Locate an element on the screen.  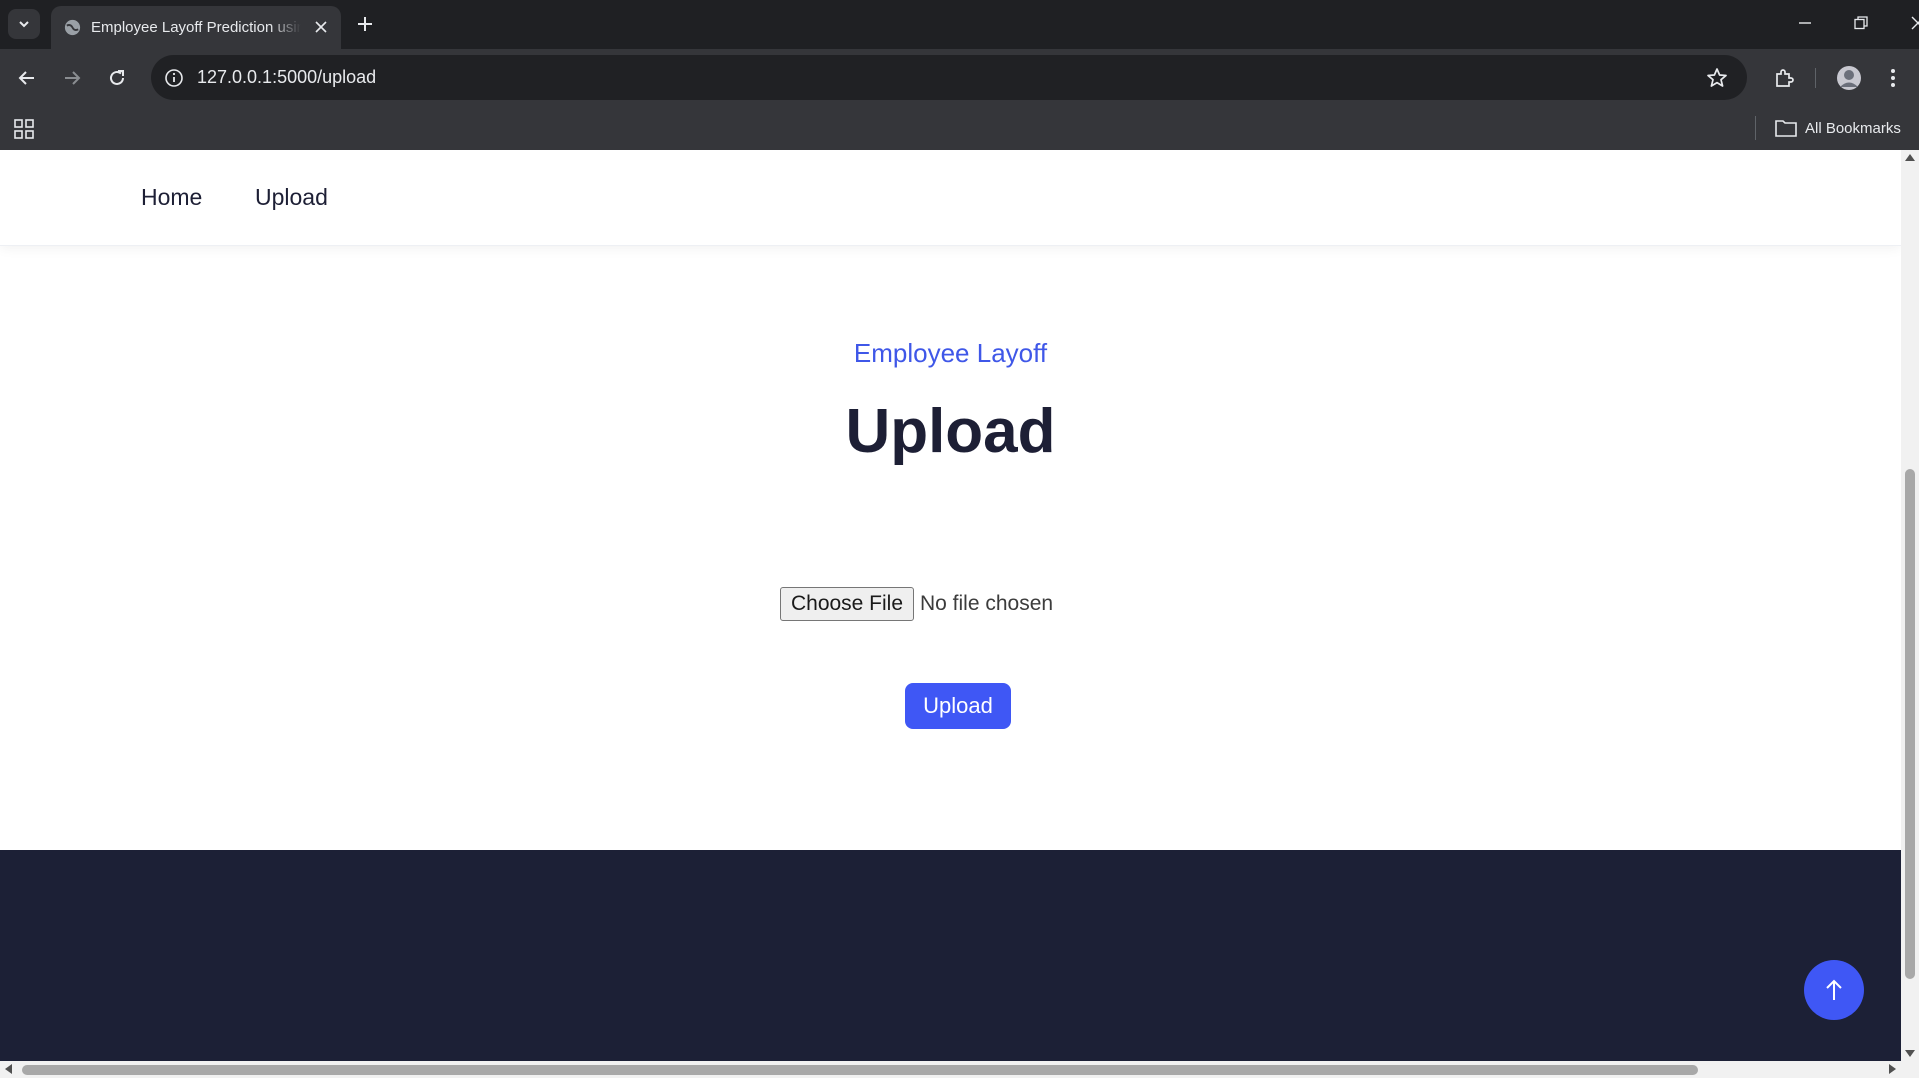
horizontal-scrollbar is located at coordinates (959, 1069).